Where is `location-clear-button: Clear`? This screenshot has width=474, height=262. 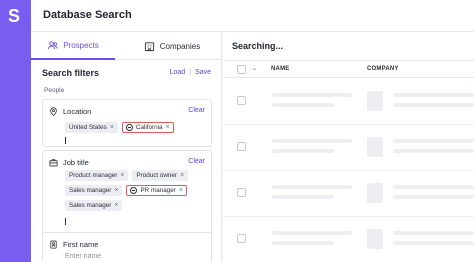 location-clear-button: Clear is located at coordinates (196, 110).